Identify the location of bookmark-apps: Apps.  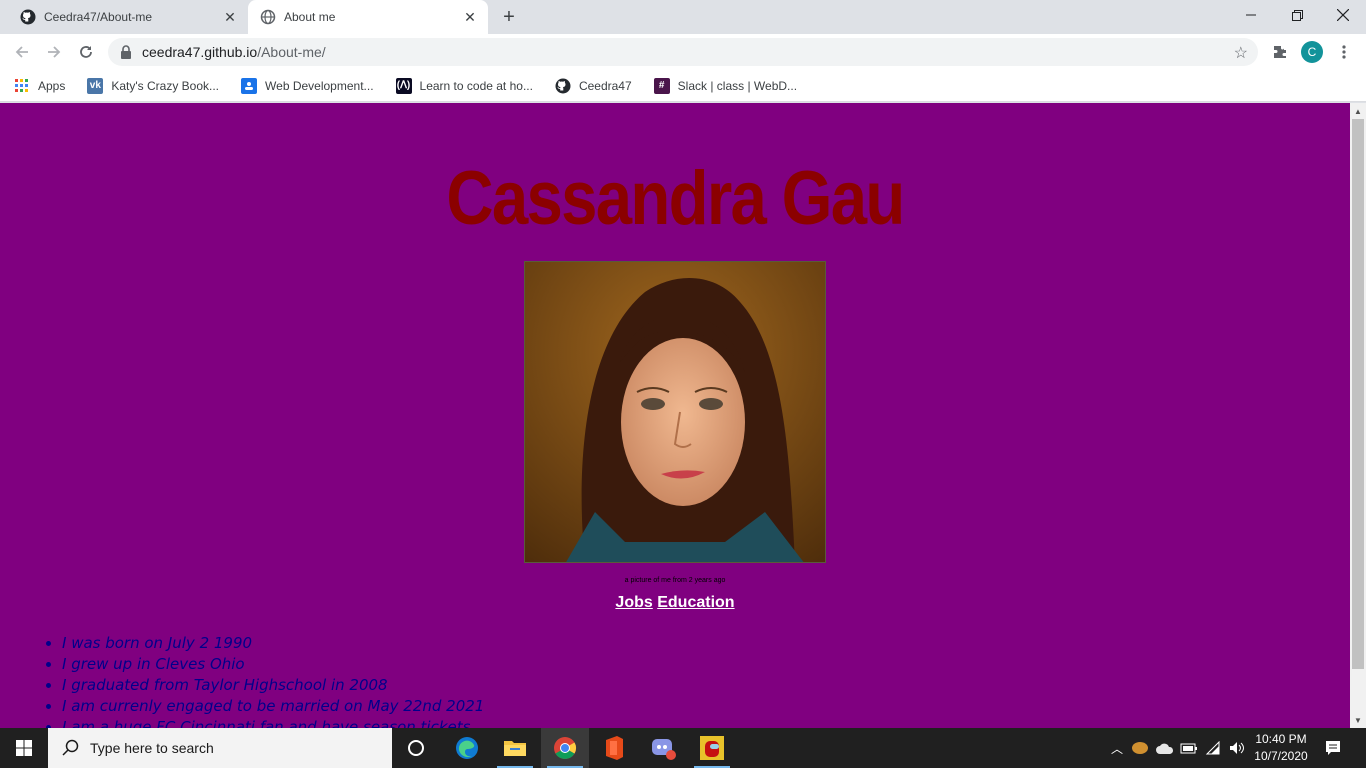
(39, 86).